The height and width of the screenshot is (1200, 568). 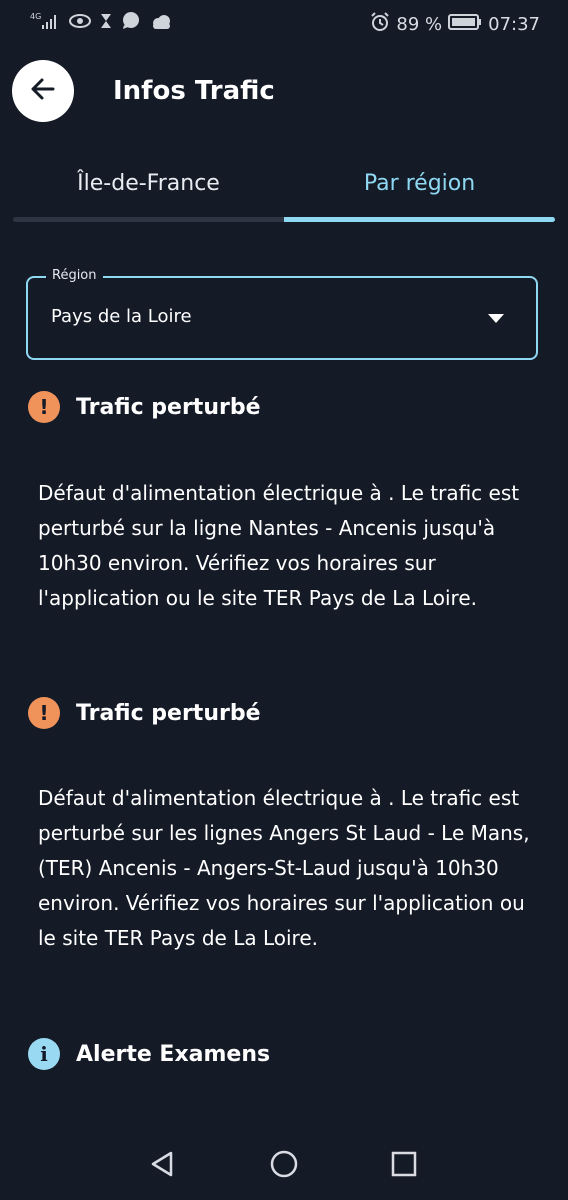 I want to click on circle-icon, so click(x=284, y=1166).